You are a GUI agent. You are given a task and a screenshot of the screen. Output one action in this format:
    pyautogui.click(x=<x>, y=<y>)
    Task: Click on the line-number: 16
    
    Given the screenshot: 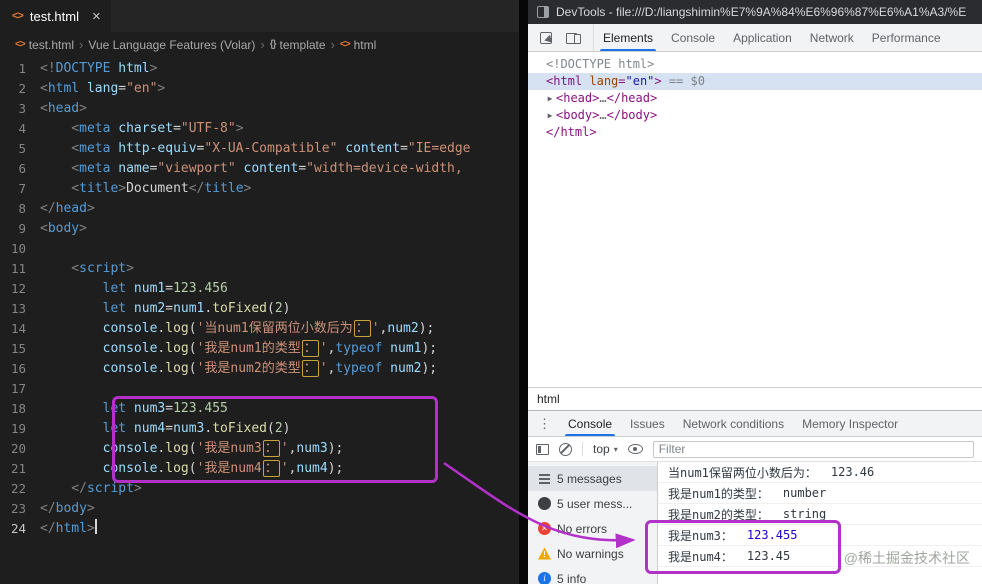 What is the action you would take?
    pyautogui.click(x=20, y=369)
    